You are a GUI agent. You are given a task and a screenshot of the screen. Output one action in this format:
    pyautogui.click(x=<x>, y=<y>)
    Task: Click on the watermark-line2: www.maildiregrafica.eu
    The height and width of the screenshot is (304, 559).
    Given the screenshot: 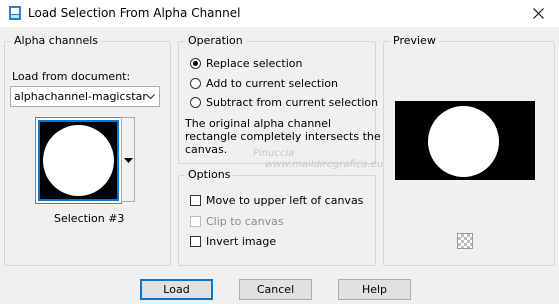 What is the action you would take?
    pyautogui.click(x=324, y=164)
    